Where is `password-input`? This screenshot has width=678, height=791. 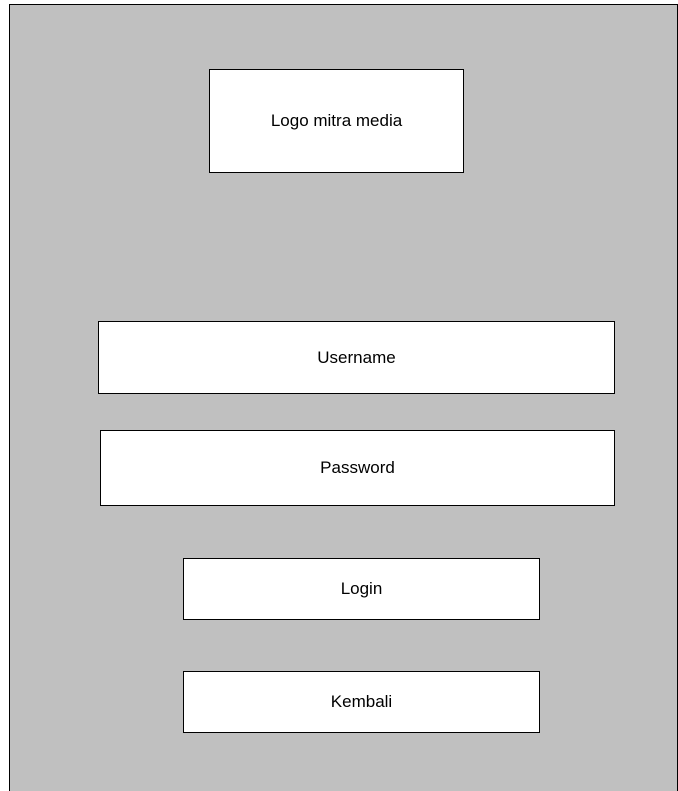 password-input is located at coordinates (357, 468).